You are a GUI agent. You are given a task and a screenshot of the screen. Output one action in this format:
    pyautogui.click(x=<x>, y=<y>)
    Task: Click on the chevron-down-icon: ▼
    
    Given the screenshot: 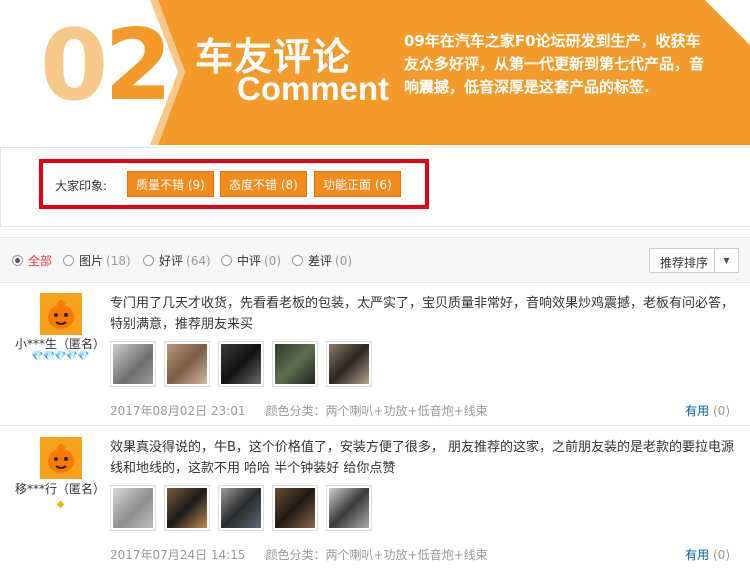 What is the action you would take?
    pyautogui.click(x=726, y=260)
    